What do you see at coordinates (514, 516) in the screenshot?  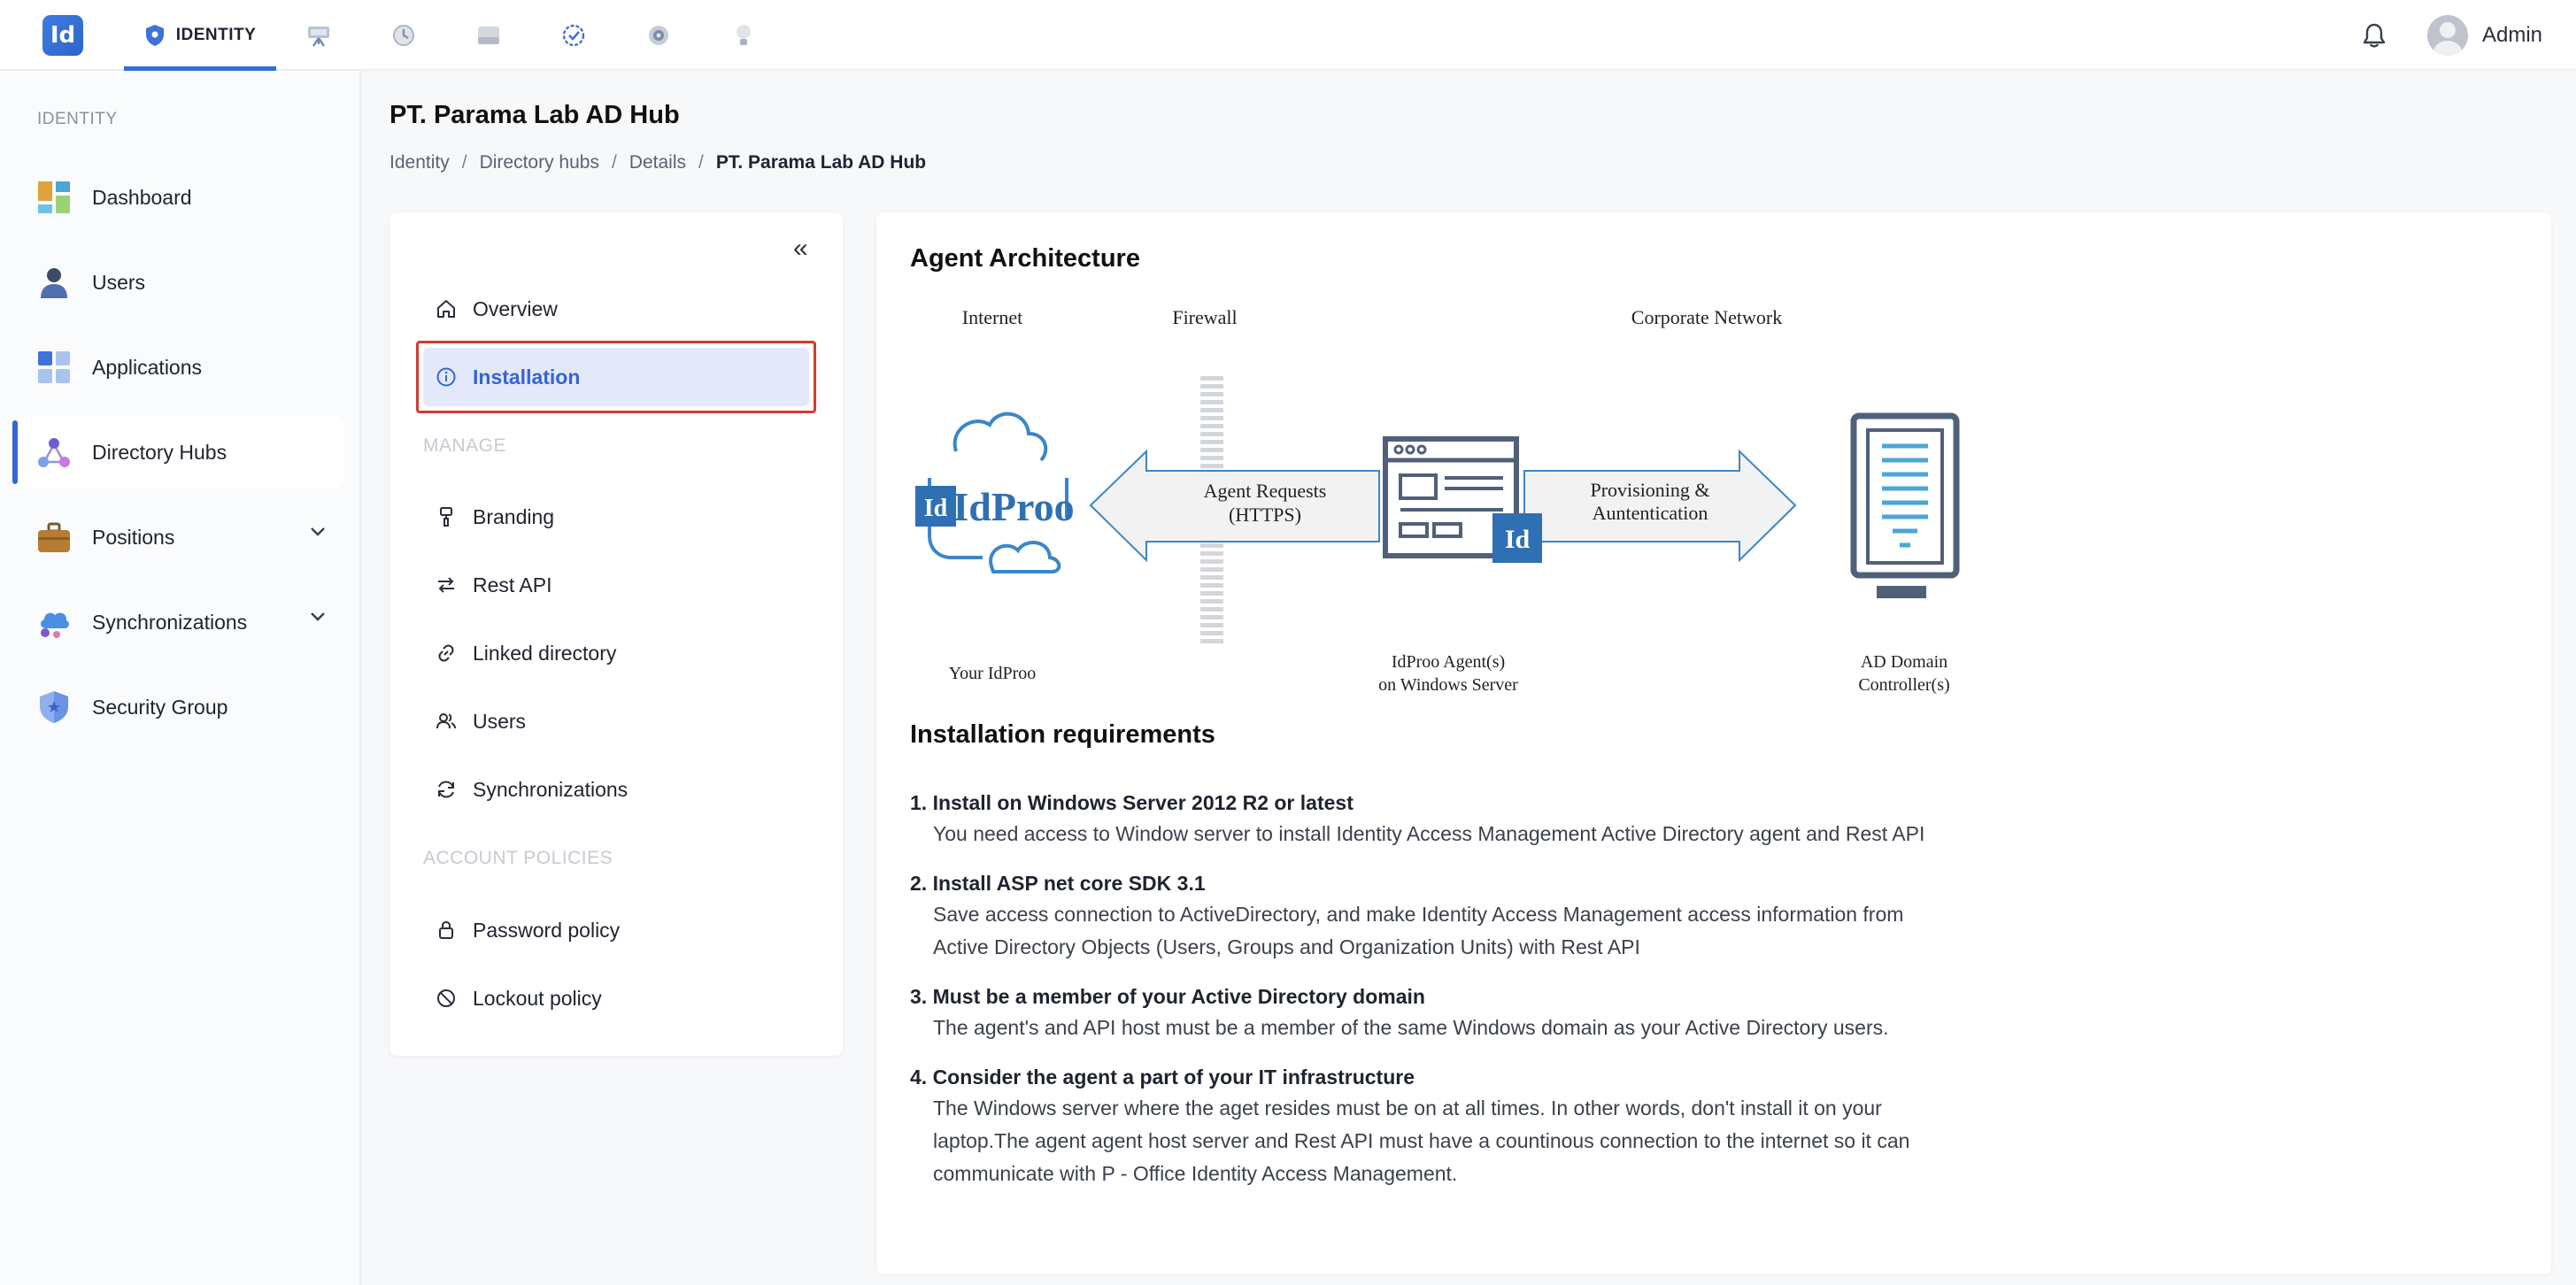 I see `subnav-label: Branding` at bounding box center [514, 516].